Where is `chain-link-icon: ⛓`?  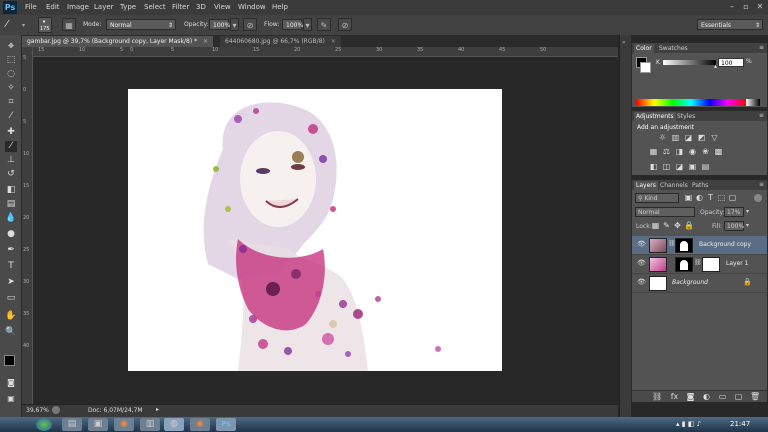 chain-link-icon: ⛓ is located at coordinates (698, 262).